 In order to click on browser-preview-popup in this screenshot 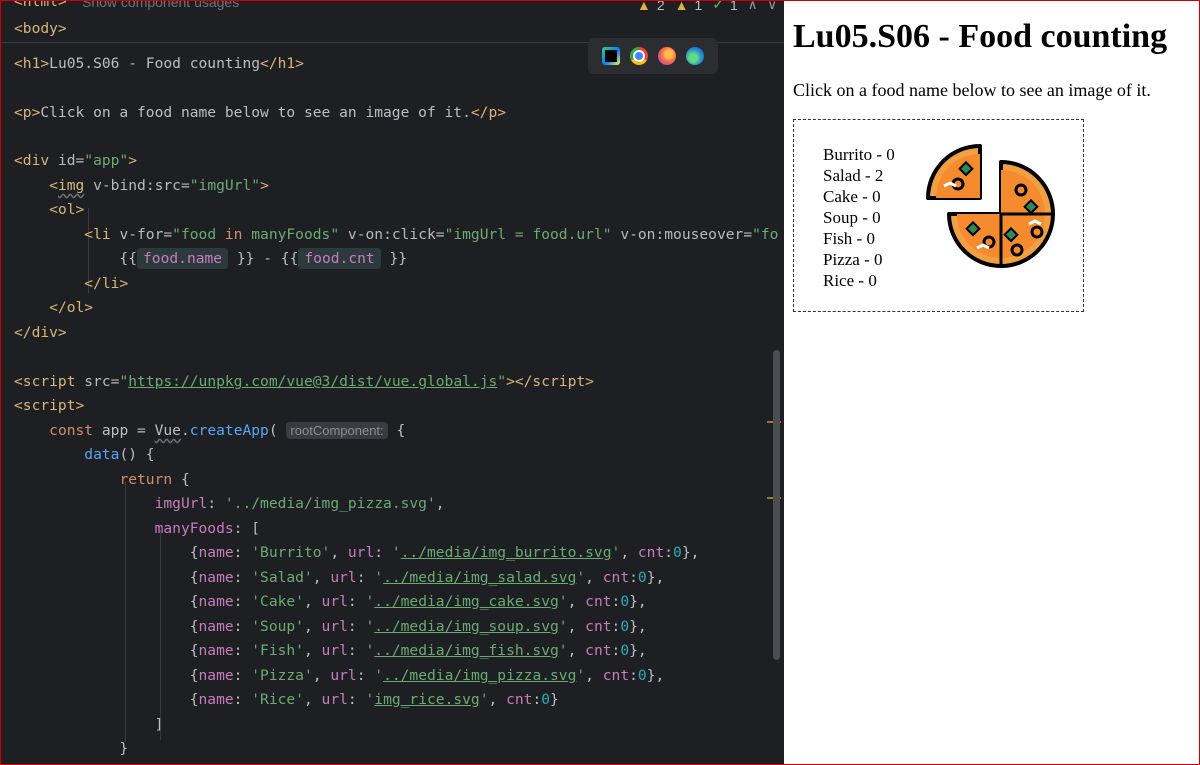, I will do `click(653, 56)`.